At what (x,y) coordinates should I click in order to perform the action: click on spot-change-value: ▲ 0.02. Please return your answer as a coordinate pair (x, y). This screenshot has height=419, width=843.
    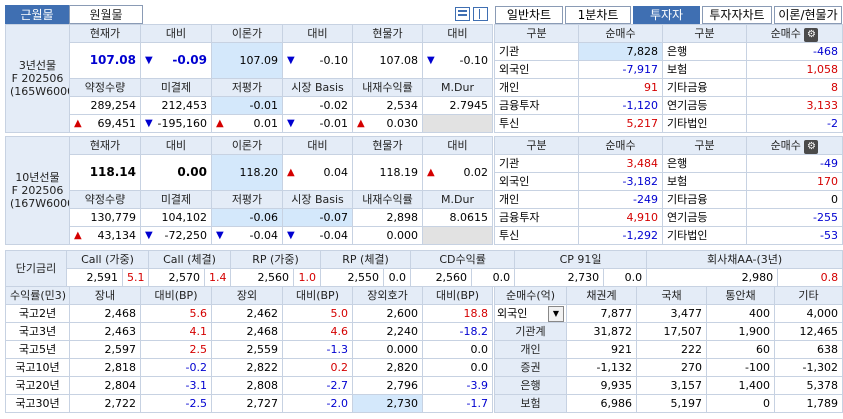
    Looking at the image, I should click on (457, 172).